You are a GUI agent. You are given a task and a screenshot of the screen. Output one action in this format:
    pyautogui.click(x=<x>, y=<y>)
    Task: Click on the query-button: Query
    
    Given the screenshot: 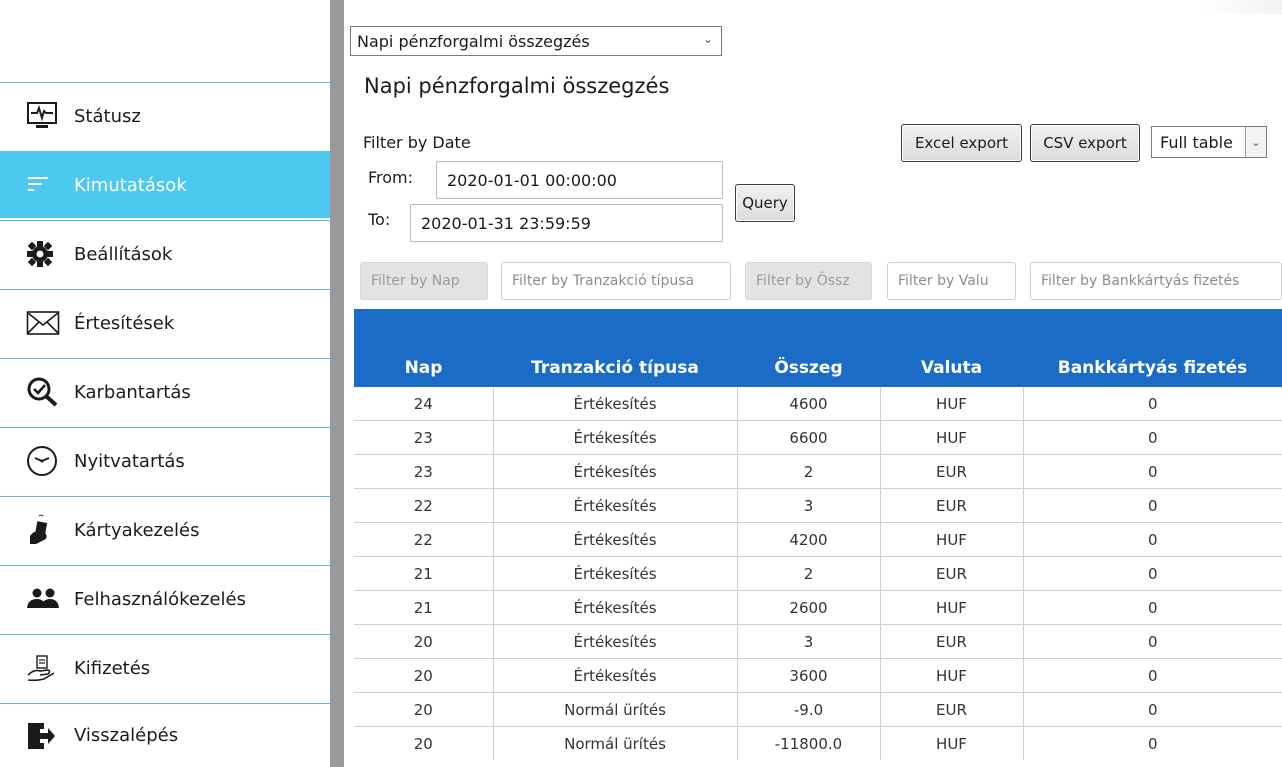 What is the action you would take?
    pyautogui.click(x=765, y=203)
    